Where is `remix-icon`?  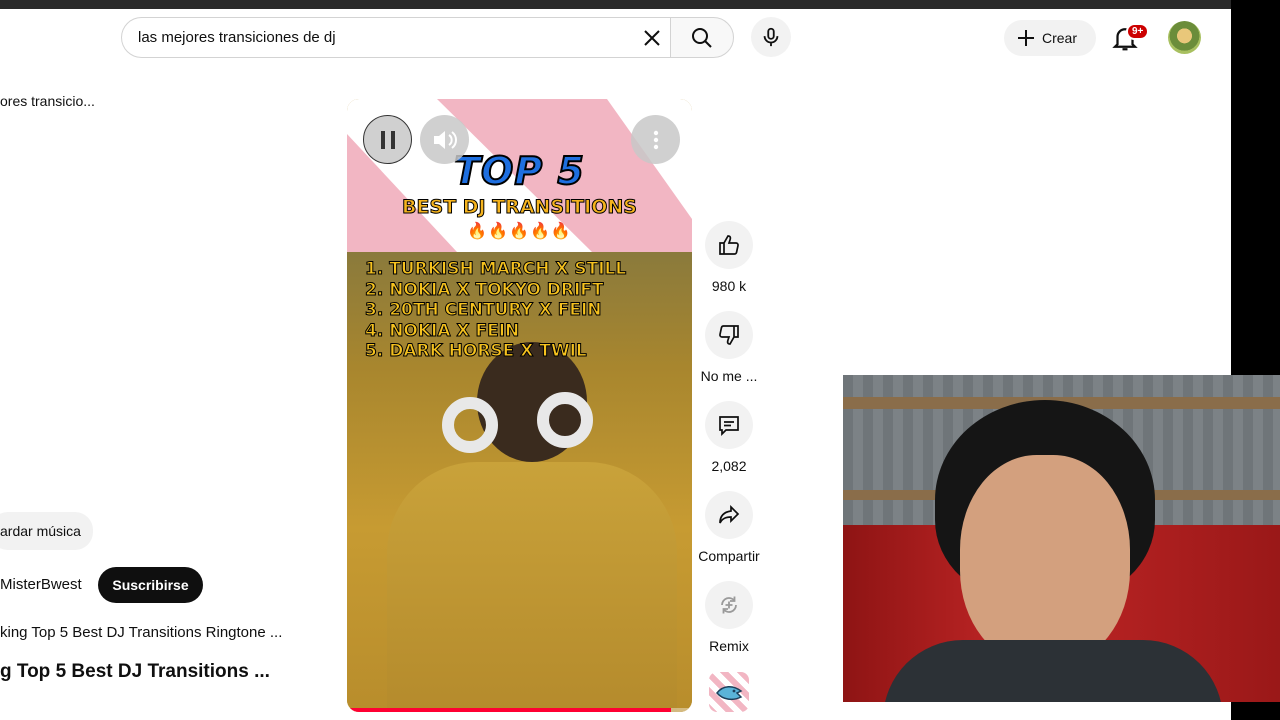
remix-icon is located at coordinates (729, 605).